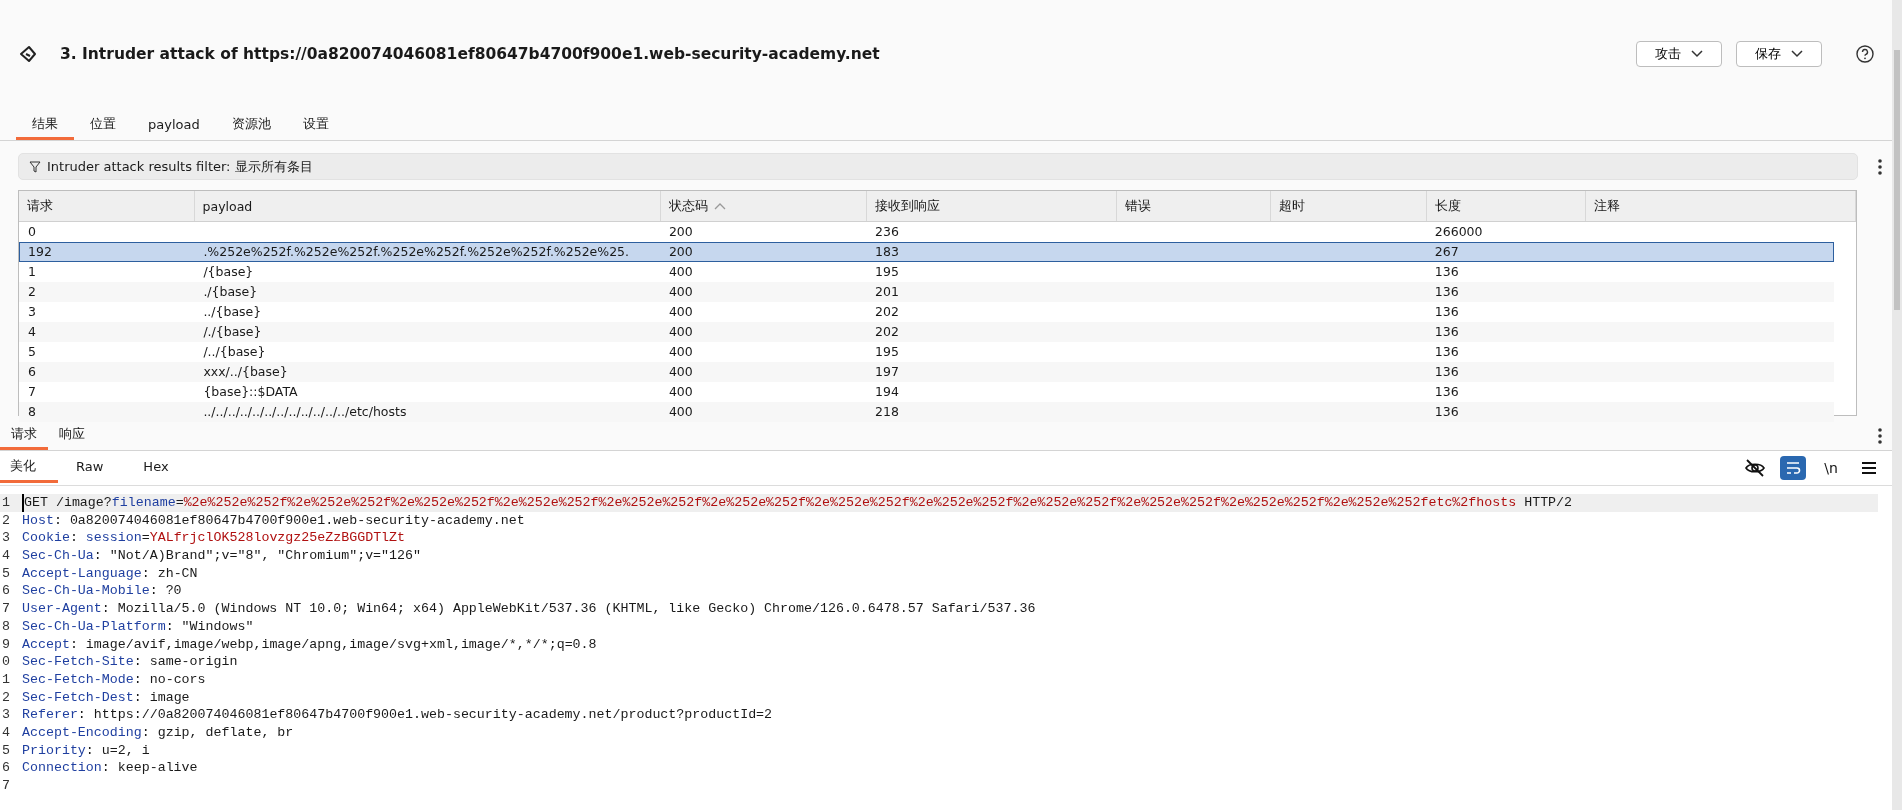 The image size is (1902, 810). What do you see at coordinates (130, 662) in the screenshot?
I see `code-line: Sec-Fetch-Site: same-origin` at bounding box center [130, 662].